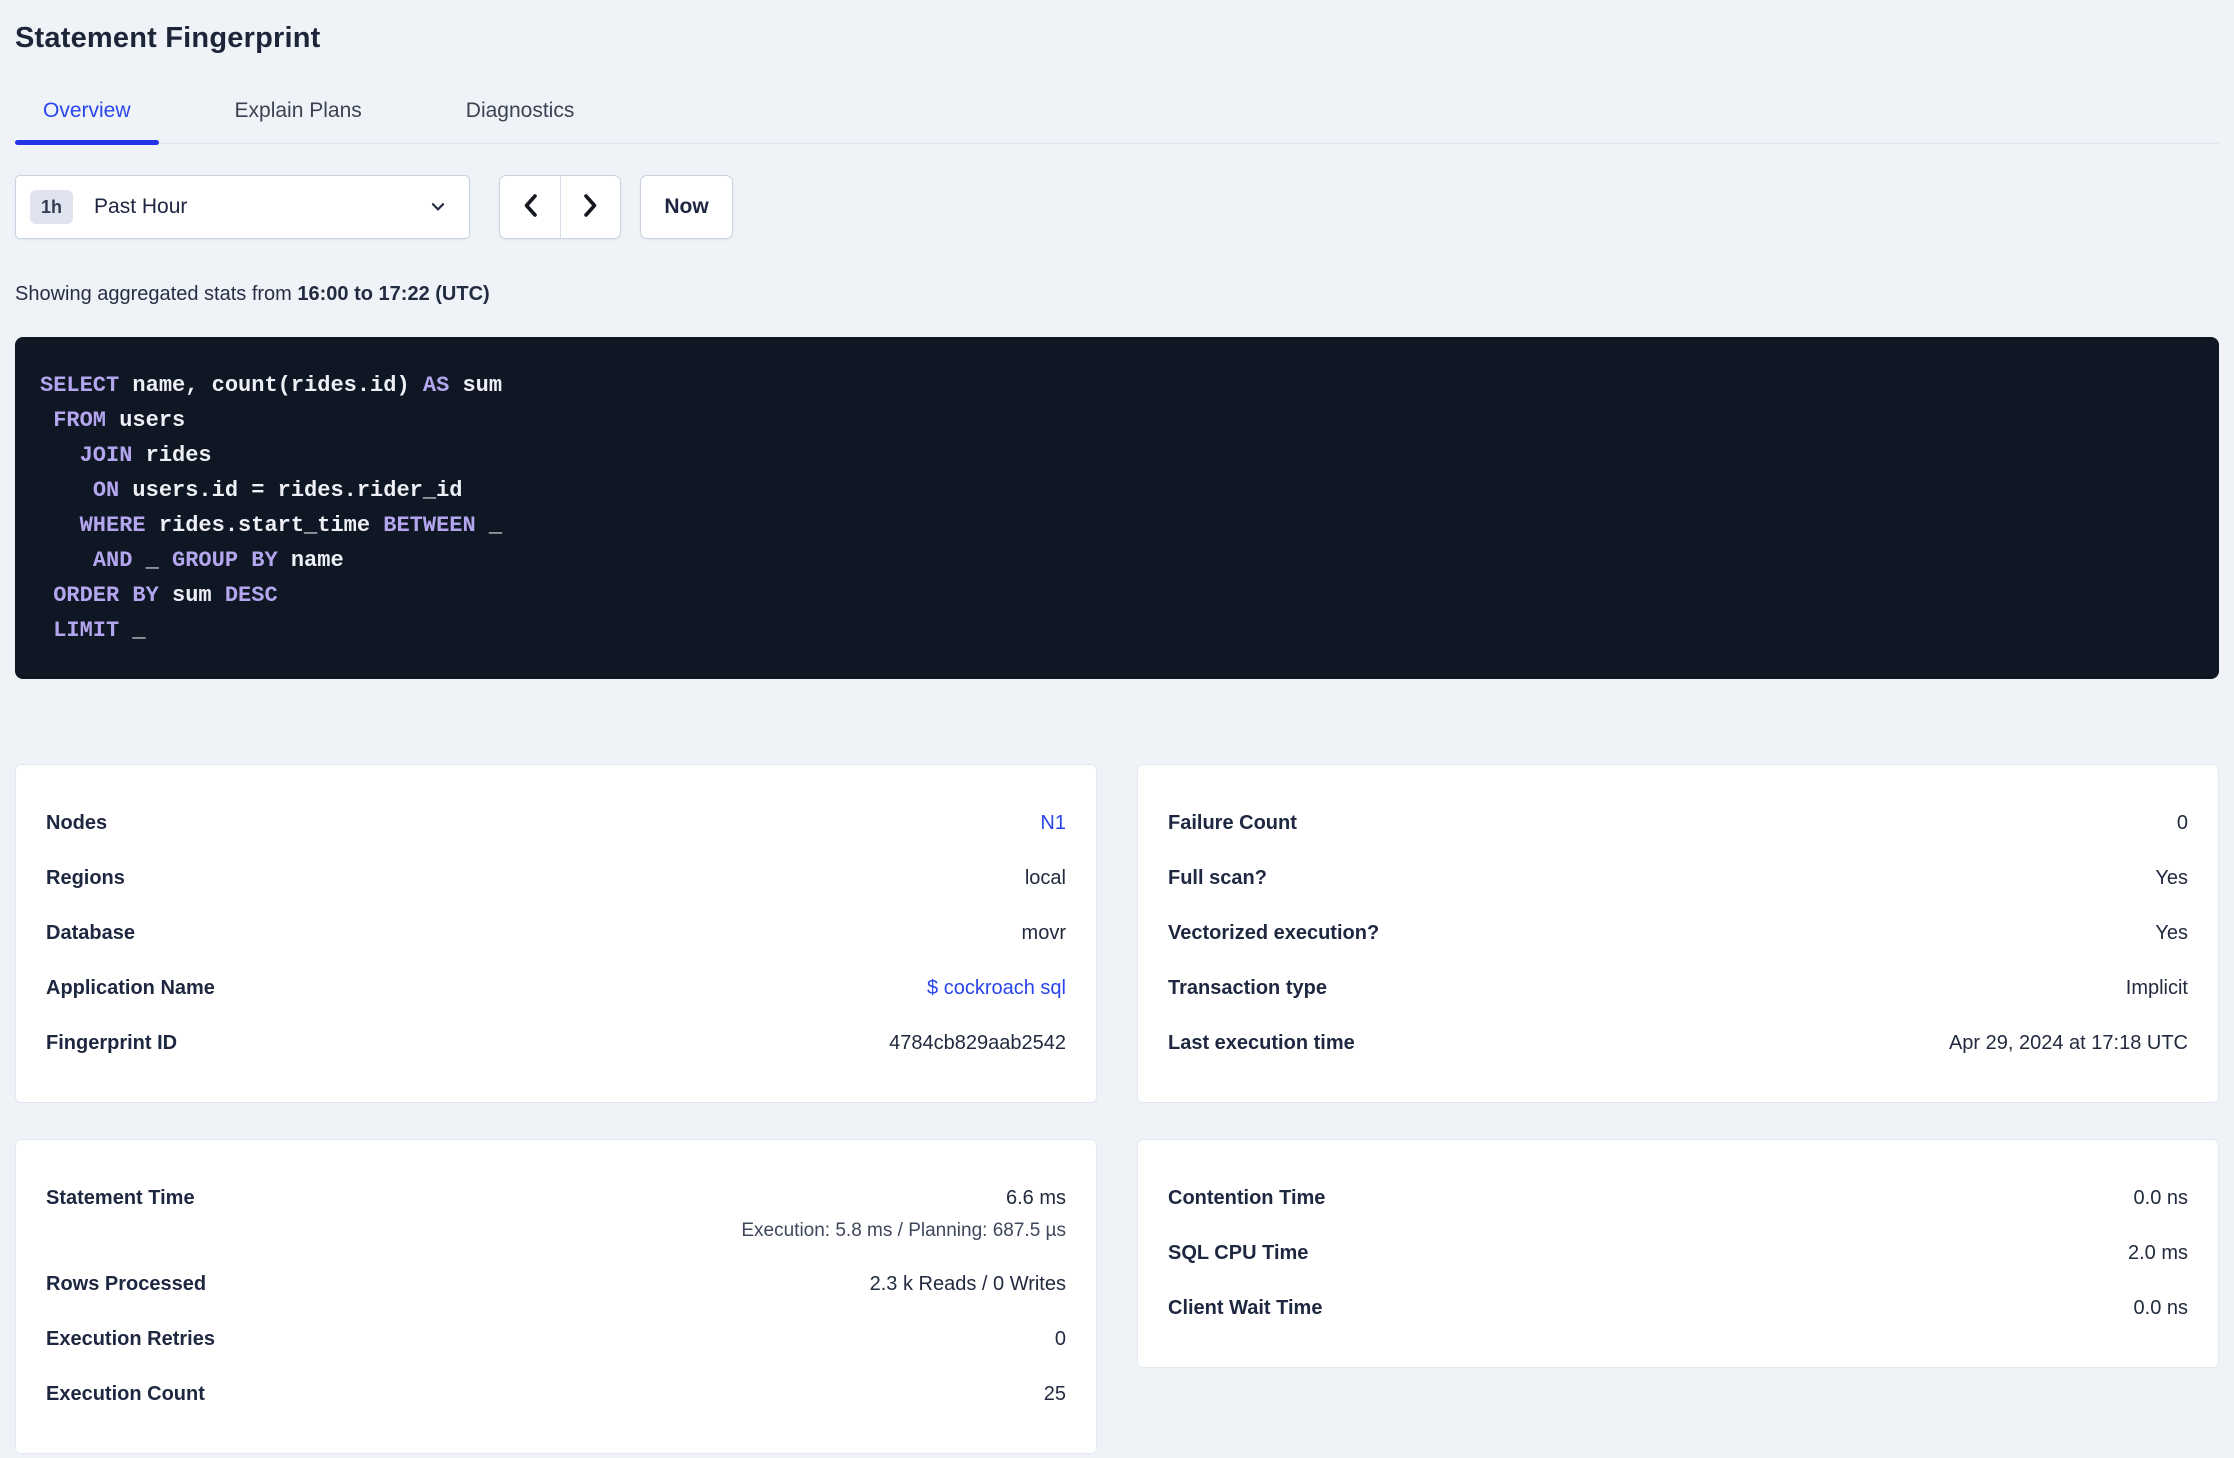 Image resolution: width=2234 pixels, height=1458 pixels. I want to click on stat-link: $ cockroach sql, so click(996, 988).